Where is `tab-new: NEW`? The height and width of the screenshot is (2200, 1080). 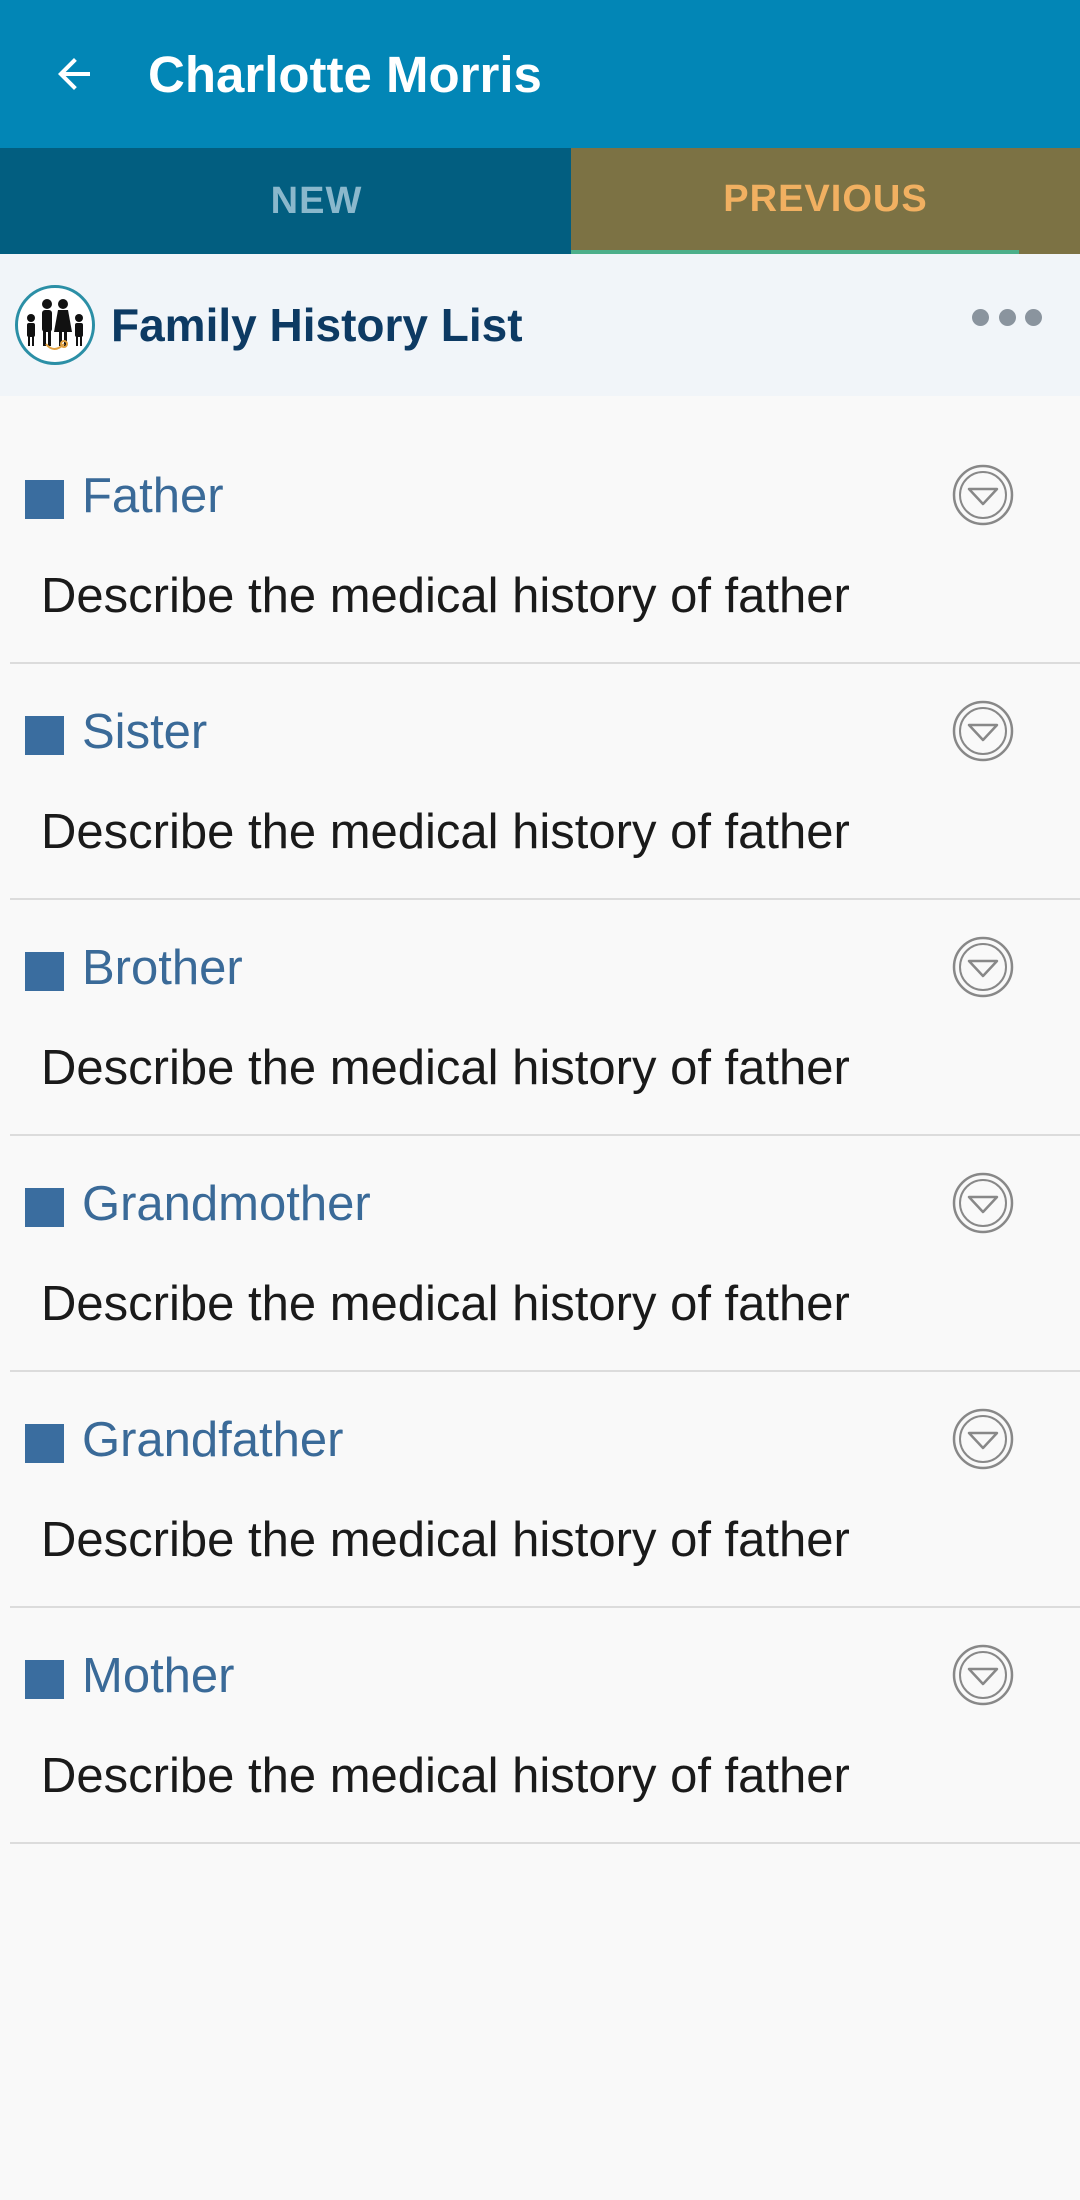 tab-new: NEW is located at coordinates (285, 201).